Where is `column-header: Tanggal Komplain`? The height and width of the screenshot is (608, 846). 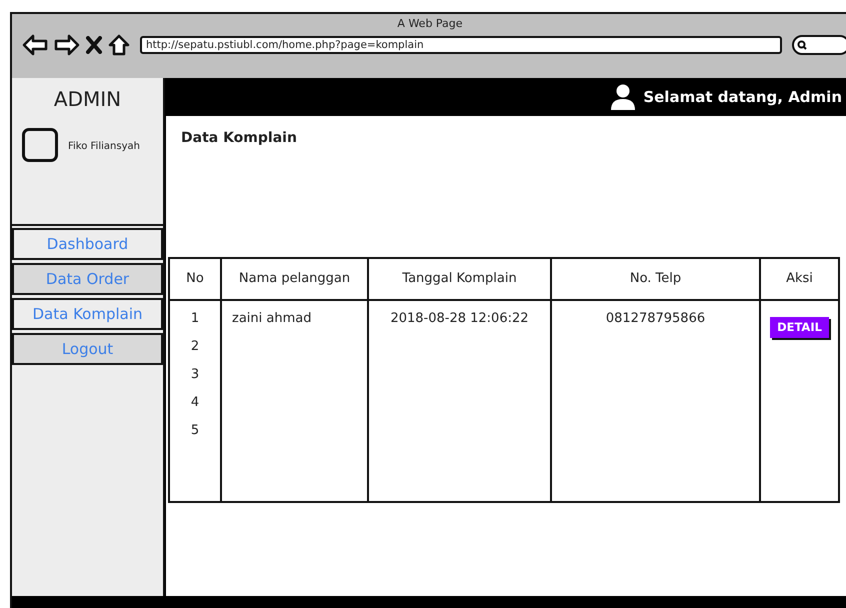
column-header: Tanggal Komplain is located at coordinates (459, 278).